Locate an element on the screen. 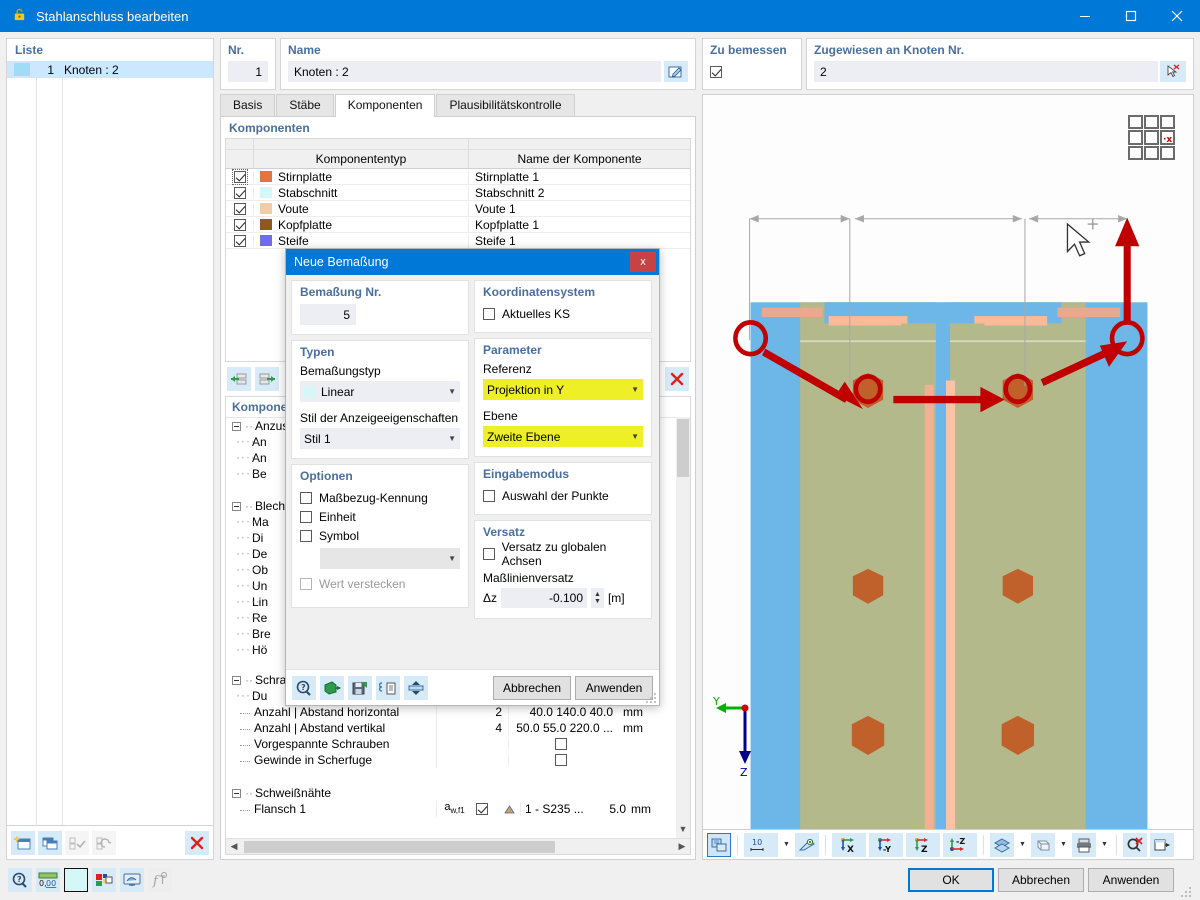 This screenshot has width=1200, height=900. view-x-icon: X is located at coordinates (849, 844).